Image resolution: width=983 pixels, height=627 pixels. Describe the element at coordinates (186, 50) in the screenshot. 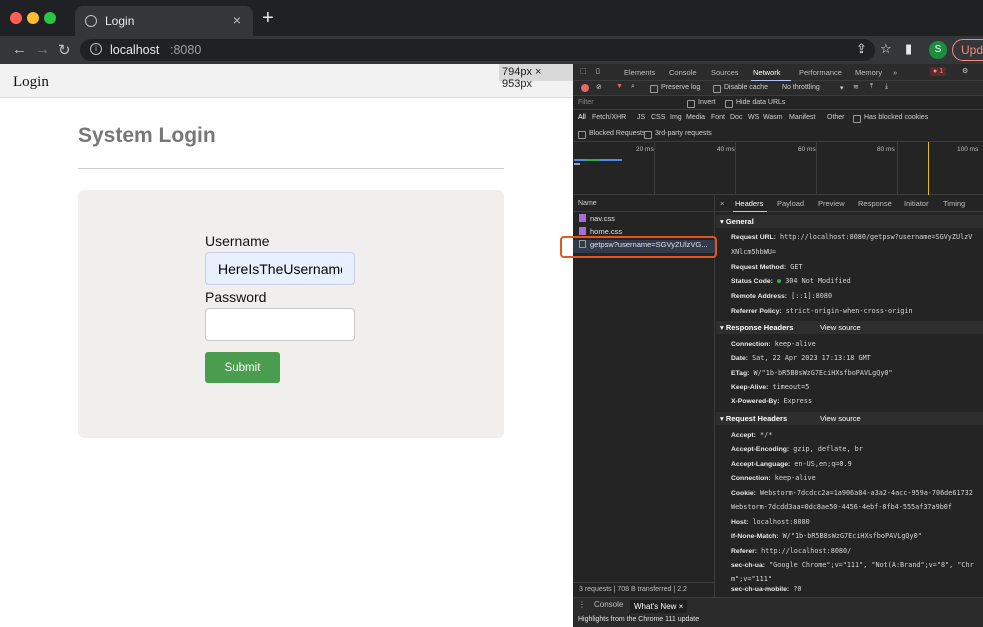

I see `url-port: :8080` at that location.